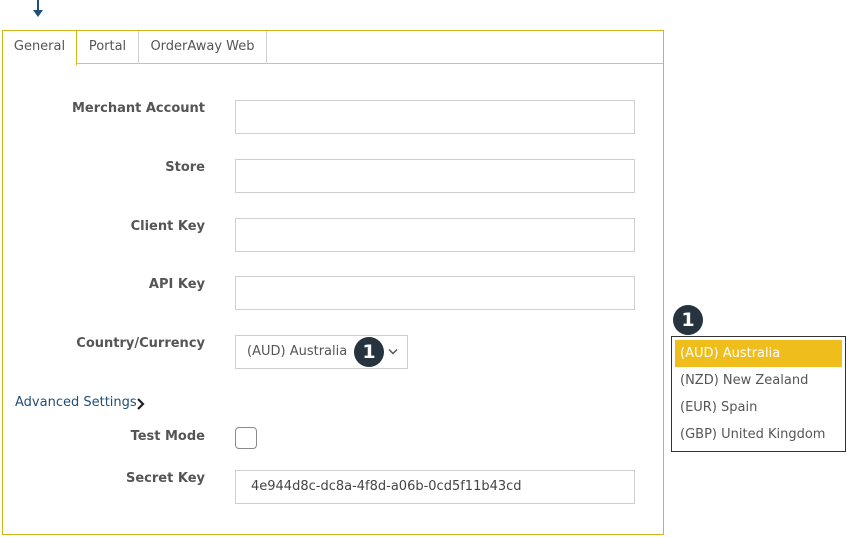  I want to click on dropdown-option-gbp: (GBP) United Kingdom, so click(758, 434).